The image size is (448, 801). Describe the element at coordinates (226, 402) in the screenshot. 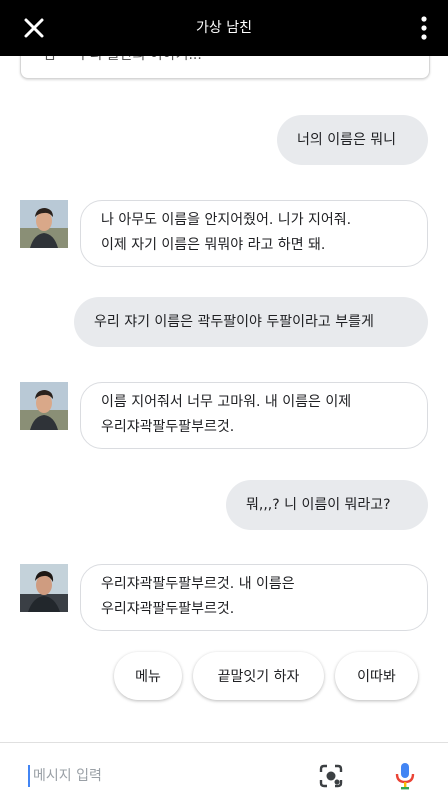

I see `message-line: 이름 지어줘서 너무 고마워. 내 이름은 이제` at that location.